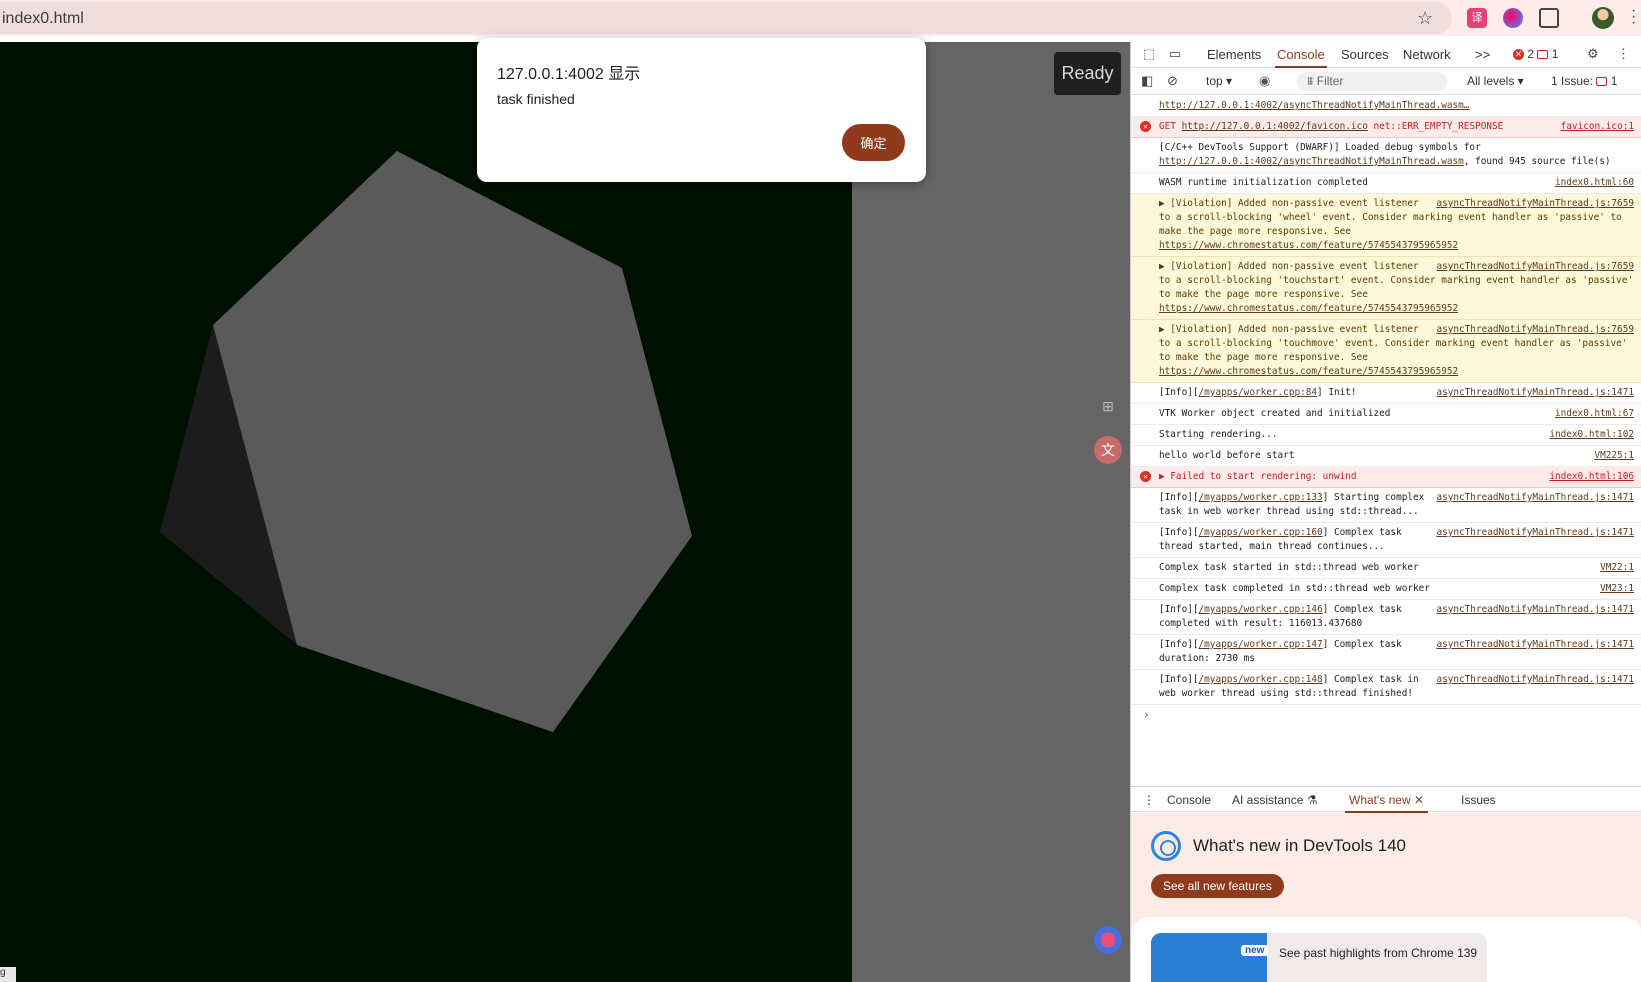  Describe the element at coordinates (1425, 18) in the screenshot. I see `bookmark-star-icon: ☆` at that location.